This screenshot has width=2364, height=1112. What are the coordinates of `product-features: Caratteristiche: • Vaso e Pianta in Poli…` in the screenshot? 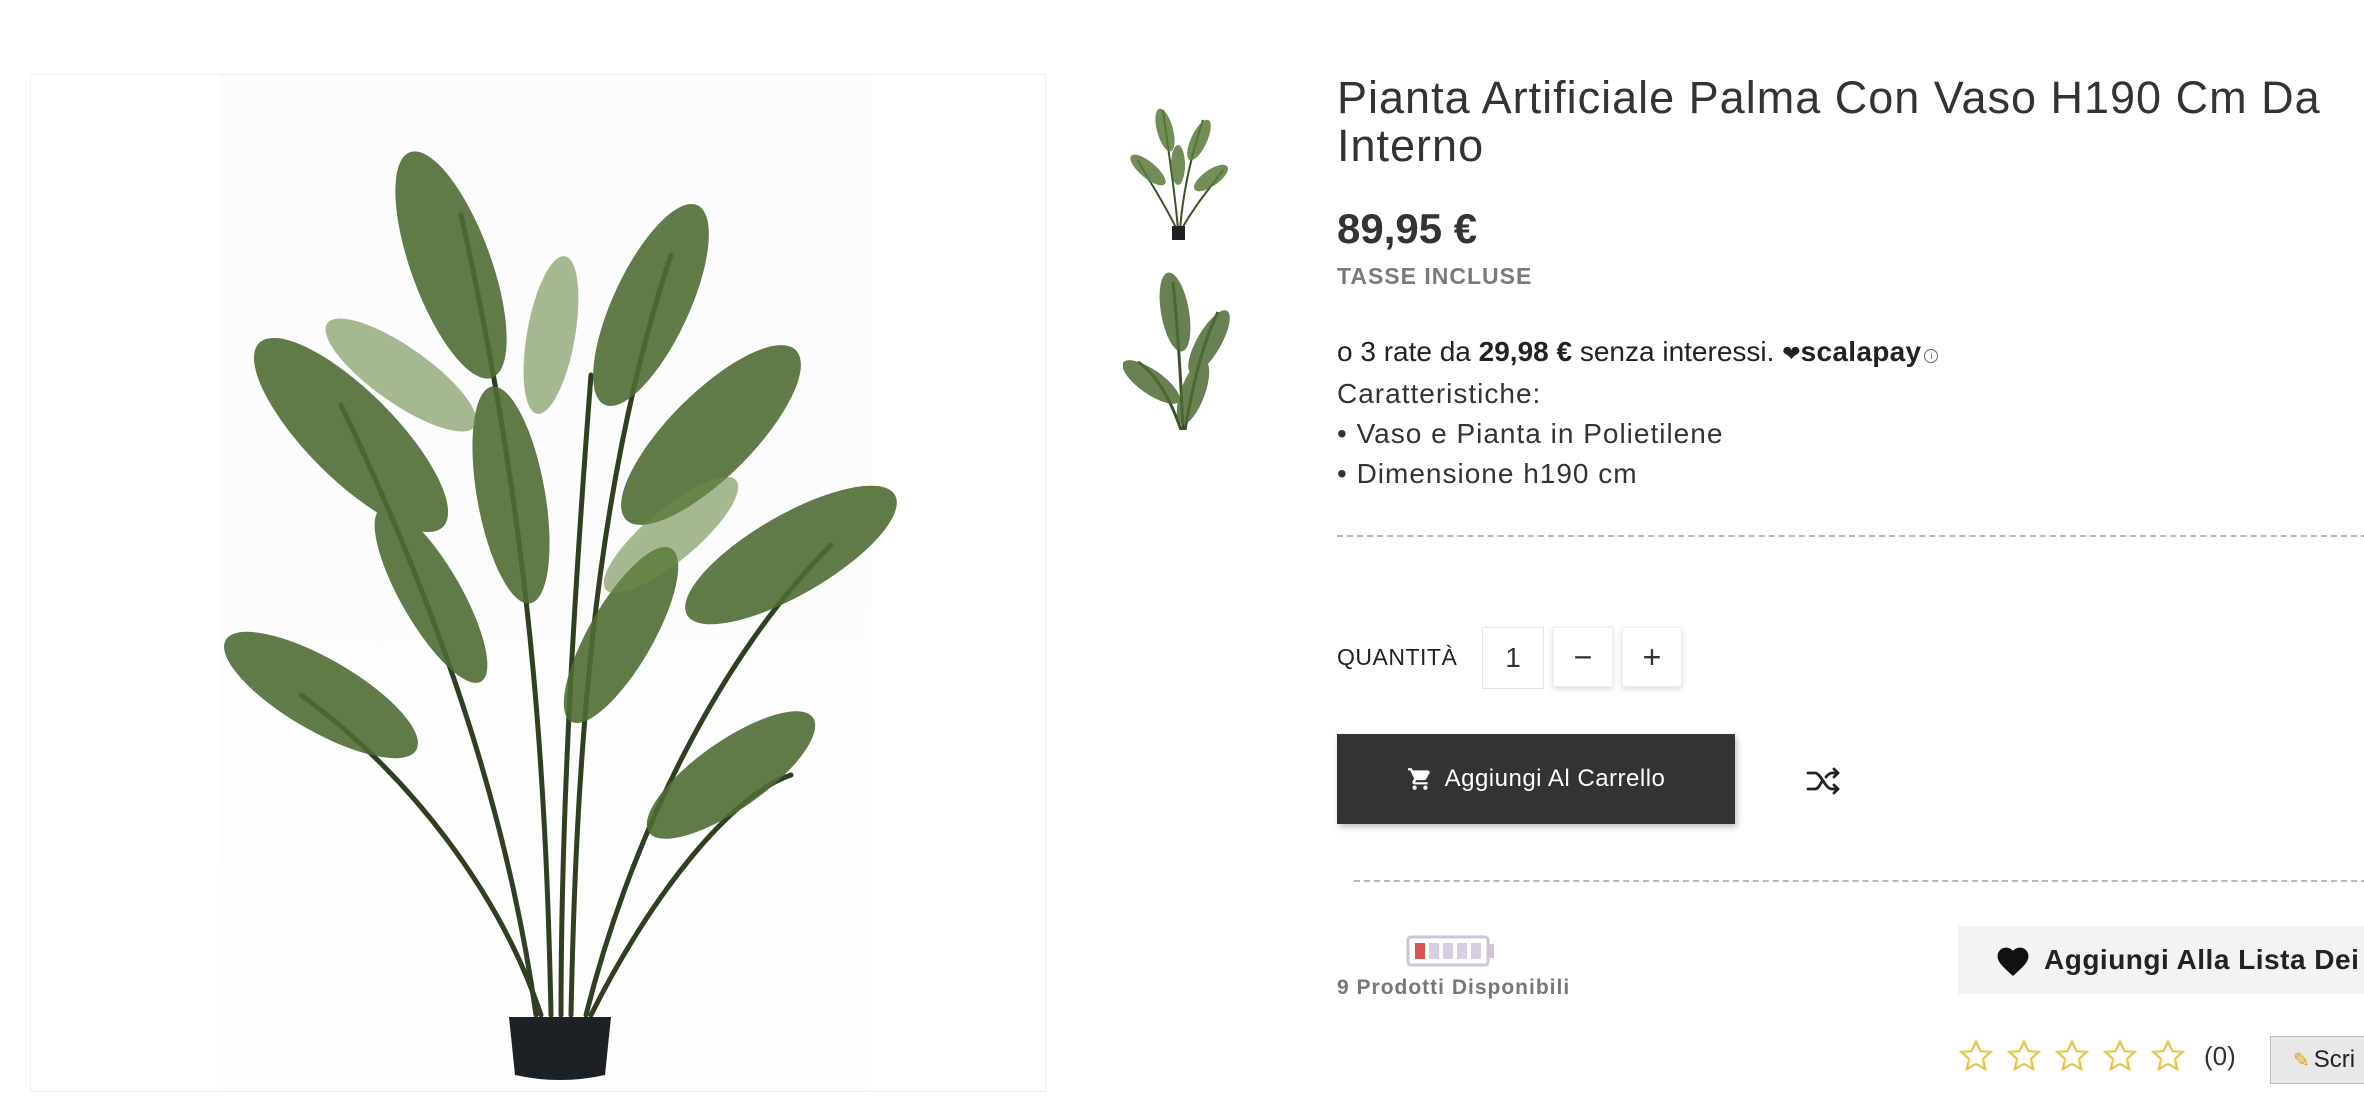 It's located at (1530, 434).